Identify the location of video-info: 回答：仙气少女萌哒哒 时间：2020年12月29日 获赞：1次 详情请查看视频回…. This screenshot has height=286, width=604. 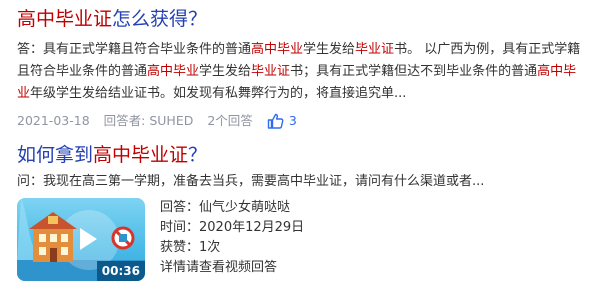
(232, 239).